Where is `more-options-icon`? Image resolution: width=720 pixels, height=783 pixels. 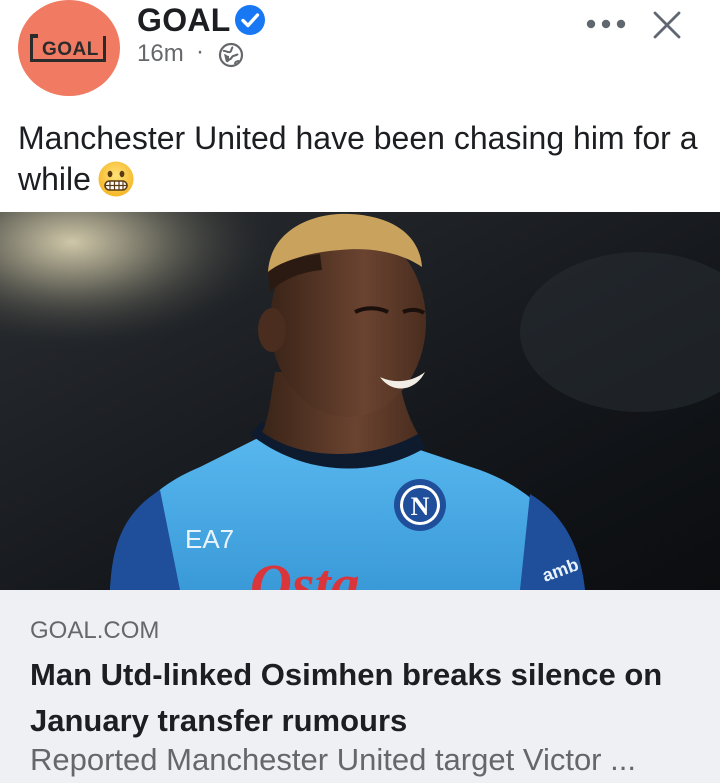
more-options-icon is located at coordinates (606, 24).